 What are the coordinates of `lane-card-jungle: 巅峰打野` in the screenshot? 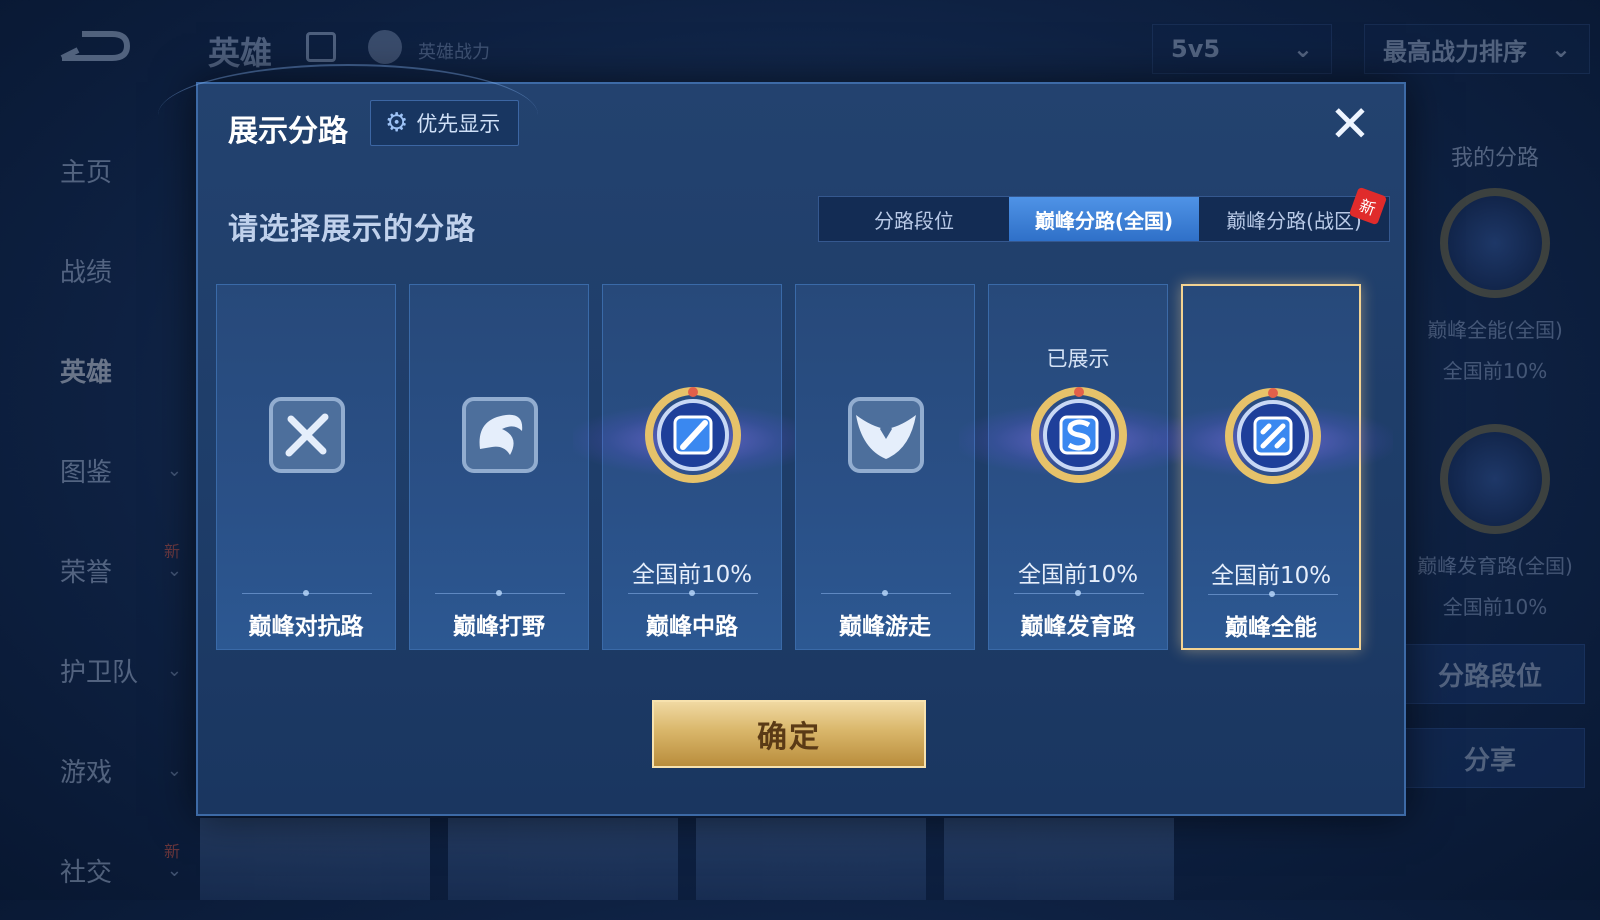 It's located at (499, 467).